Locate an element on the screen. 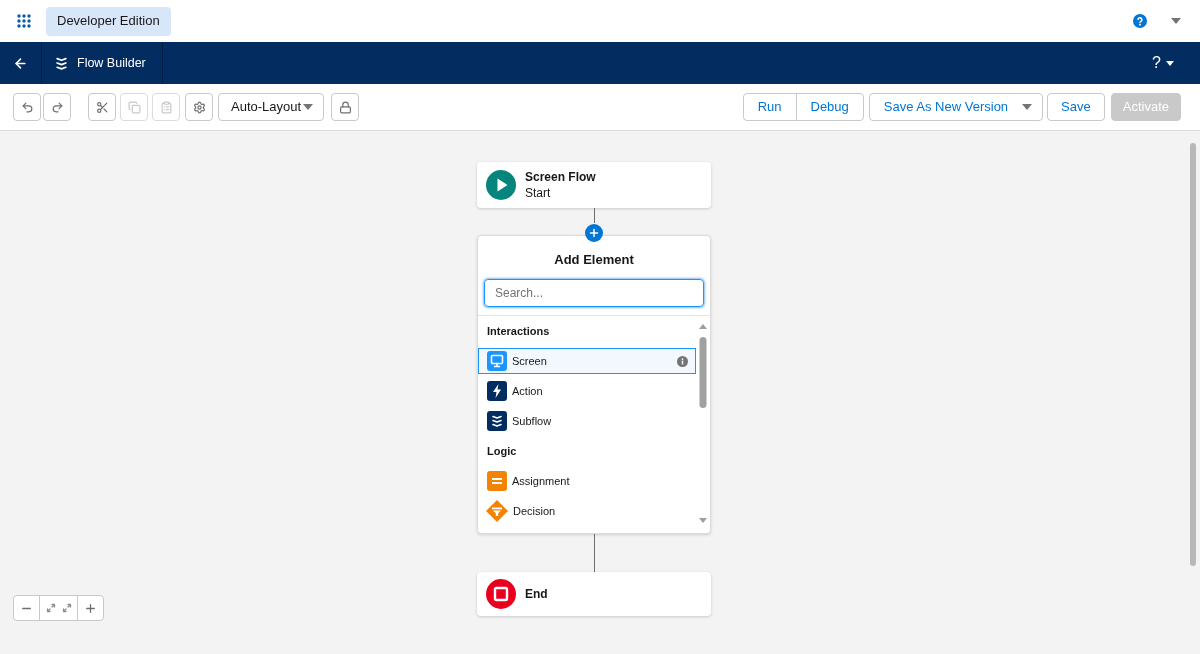  help-icon is located at coordinates (1140, 21).